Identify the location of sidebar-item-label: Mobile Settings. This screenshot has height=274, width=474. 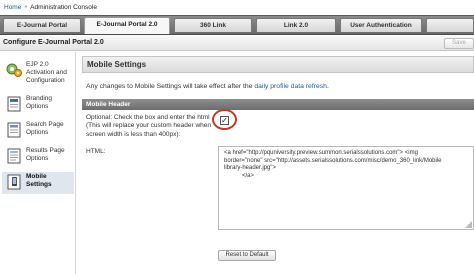
(39, 180).